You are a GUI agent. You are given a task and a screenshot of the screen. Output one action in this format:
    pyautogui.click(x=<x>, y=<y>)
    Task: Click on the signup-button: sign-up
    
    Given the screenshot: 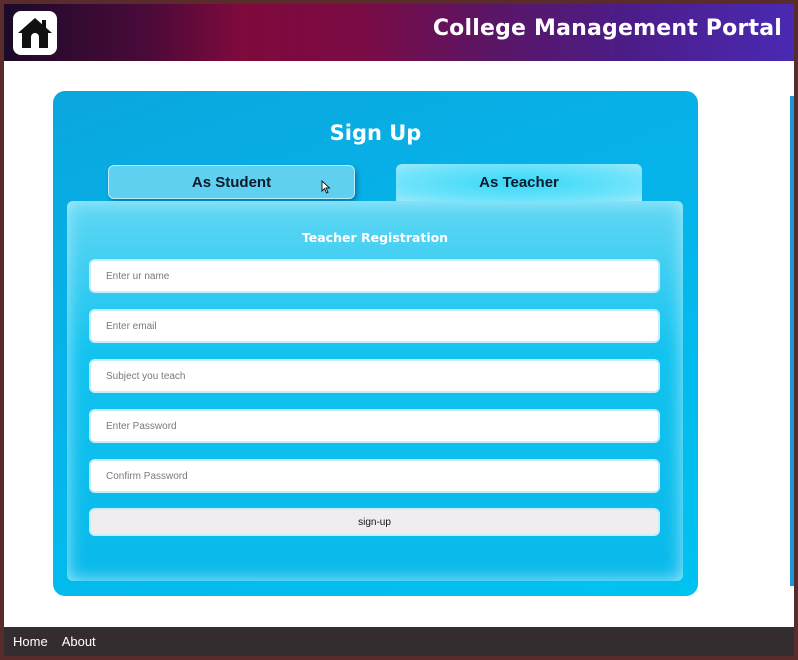 What is the action you would take?
    pyautogui.click(x=374, y=522)
    